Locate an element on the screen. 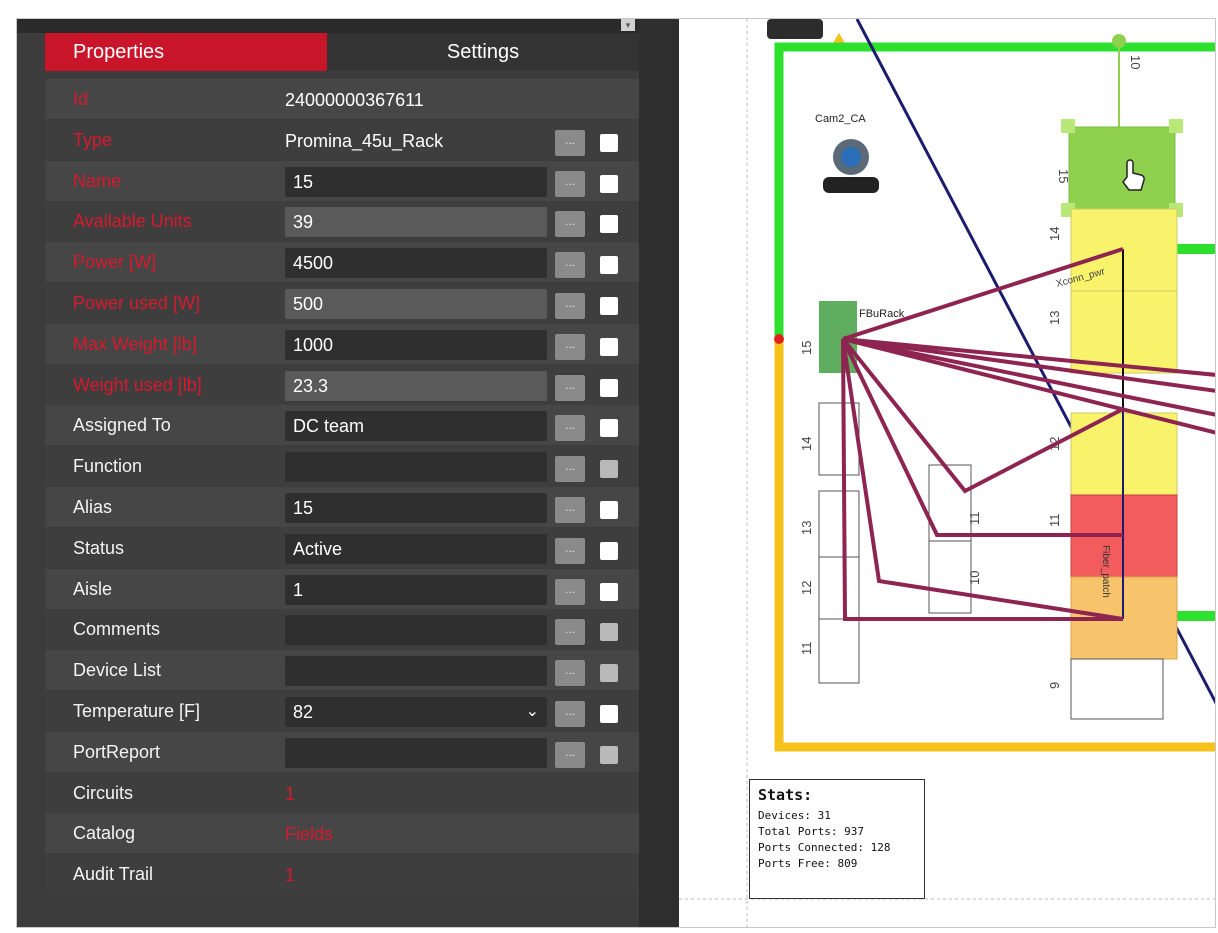  ceiling-device is located at coordinates (795, 29).